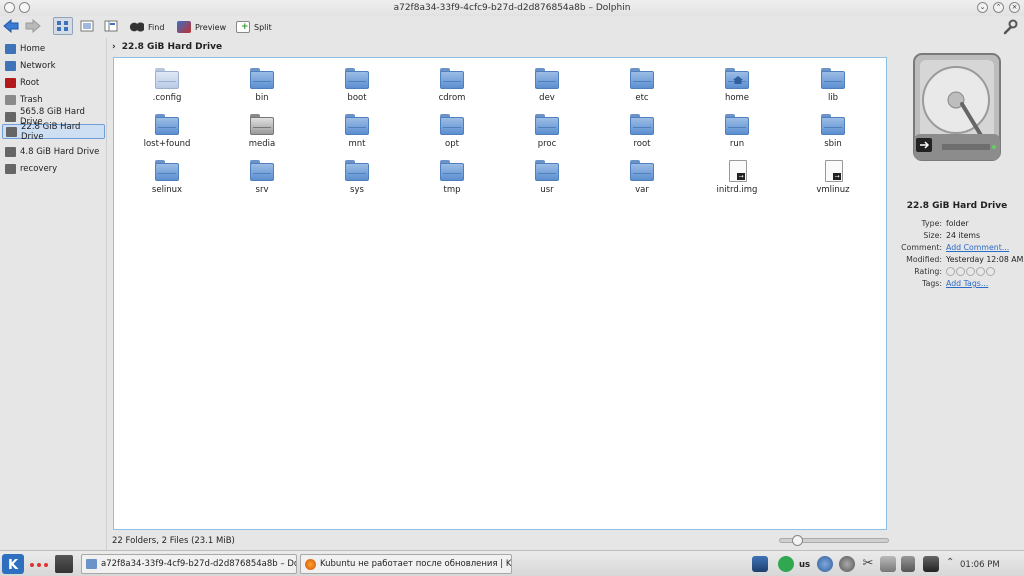 This screenshot has height=576, width=1024. What do you see at coordinates (908, 564) in the screenshot?
I see `volume-icon` at bounding box center [908, 564].